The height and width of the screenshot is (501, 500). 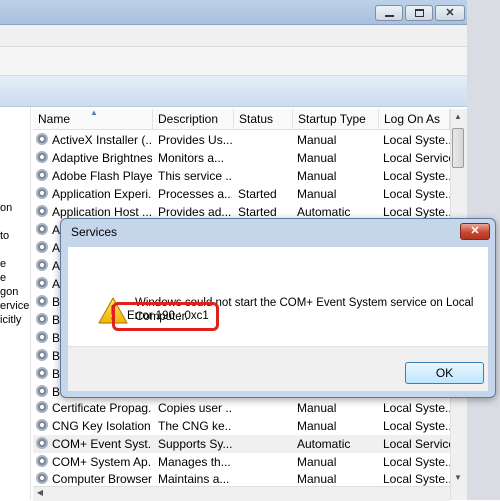 What do you see at coordinates (458, 117) in the screenshot?
I see `scroll-up-icon: ▲` at bounding box center [458, 117].